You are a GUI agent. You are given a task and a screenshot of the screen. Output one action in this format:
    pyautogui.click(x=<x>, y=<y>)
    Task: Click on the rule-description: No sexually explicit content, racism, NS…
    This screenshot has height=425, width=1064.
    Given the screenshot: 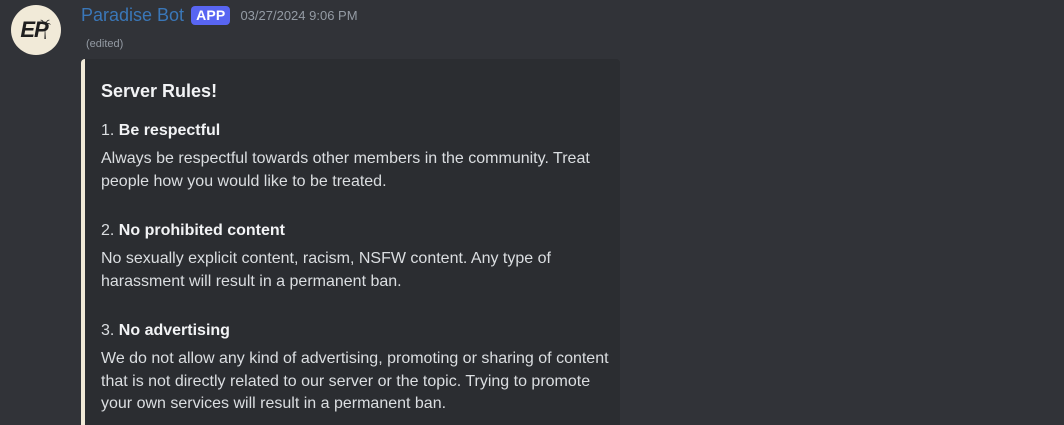 What is the action you would take?
    pyautogui.click(x=326, y=270)
    